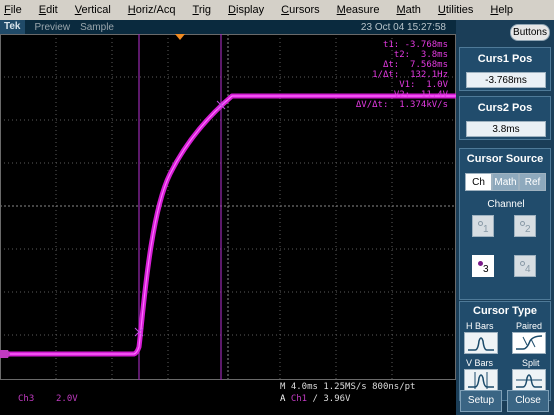  I want to click on readout-t1: t1: -3.768ms, so click(415, 45).